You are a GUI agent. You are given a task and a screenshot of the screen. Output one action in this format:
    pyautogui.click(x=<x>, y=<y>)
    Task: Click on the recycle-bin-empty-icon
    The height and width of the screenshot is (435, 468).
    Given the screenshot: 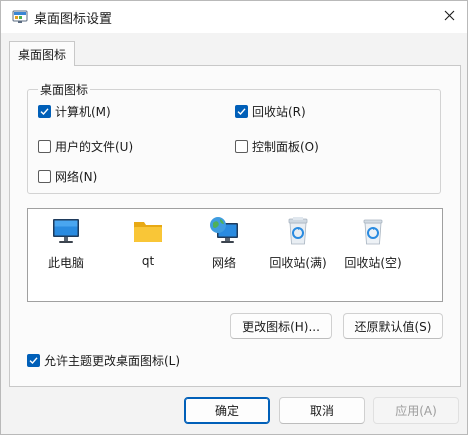 What is the action you would take?
    pyautogui.click(x=373, y=231)
    